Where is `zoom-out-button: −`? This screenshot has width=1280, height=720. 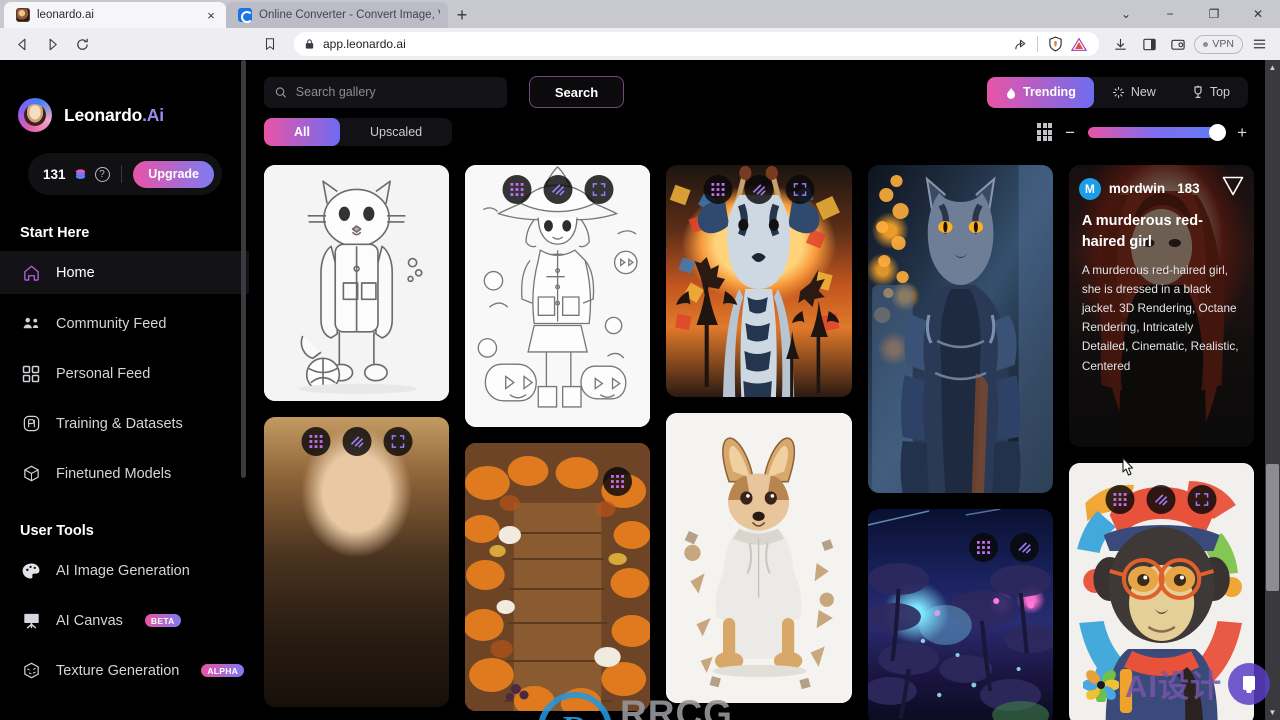 zoom-out-button: − is located at coordinates (1070, 132).